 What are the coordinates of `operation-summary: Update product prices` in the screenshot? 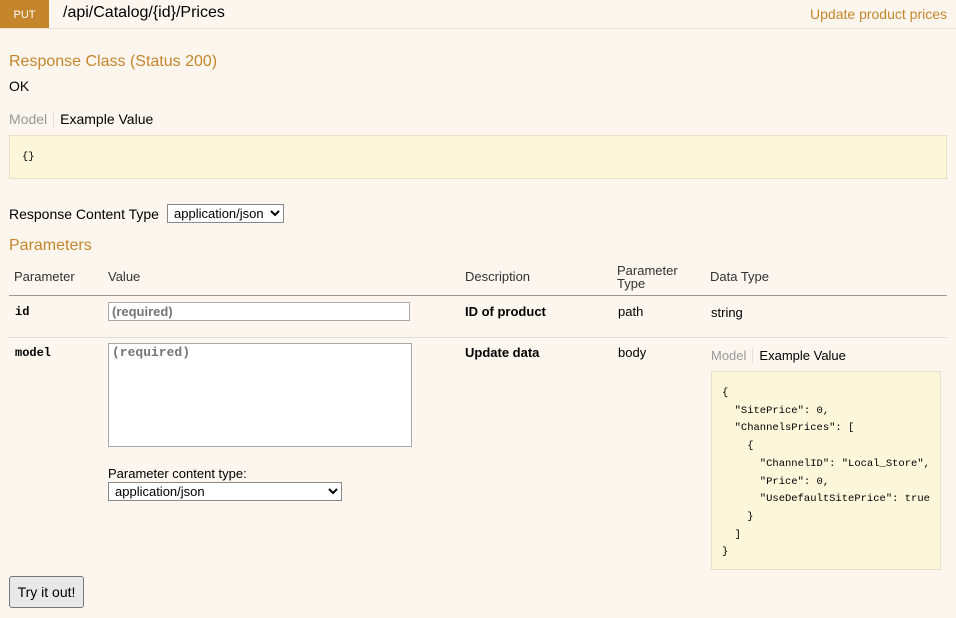 It's located at (878, 14).